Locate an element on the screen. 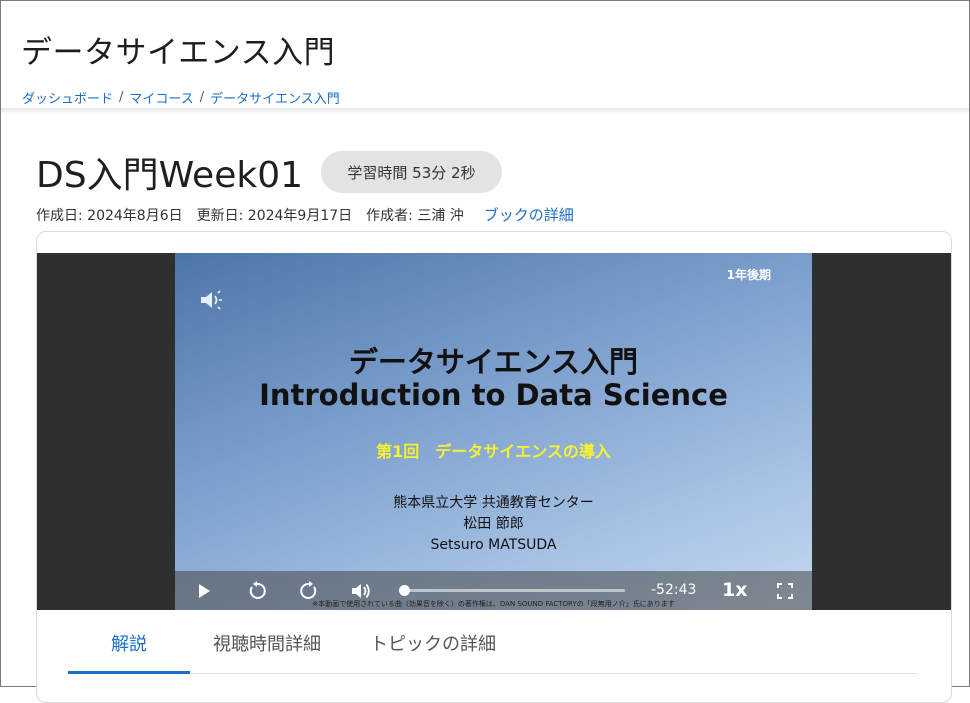 This screenshot has width=970, height=703. course-title: データサイエンス入門 is located at coordinates (178, 53).